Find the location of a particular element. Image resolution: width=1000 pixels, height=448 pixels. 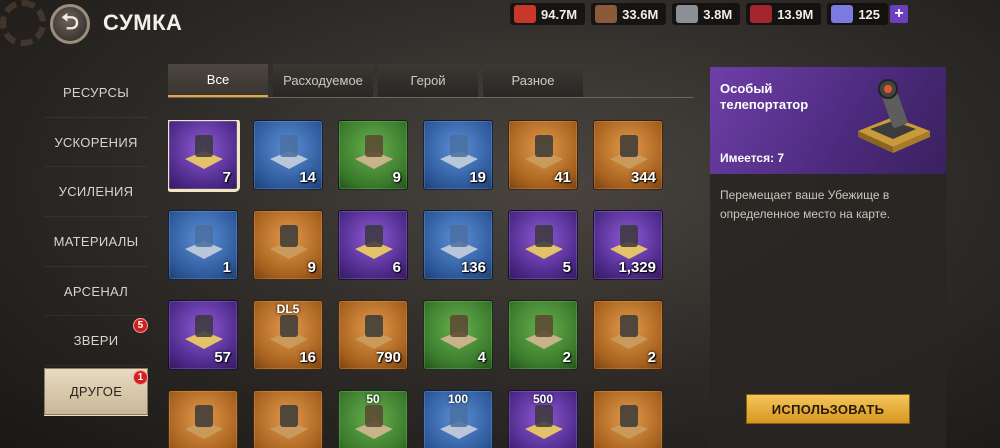

resource-value: 3.8M is located at coordinates (718, 14).